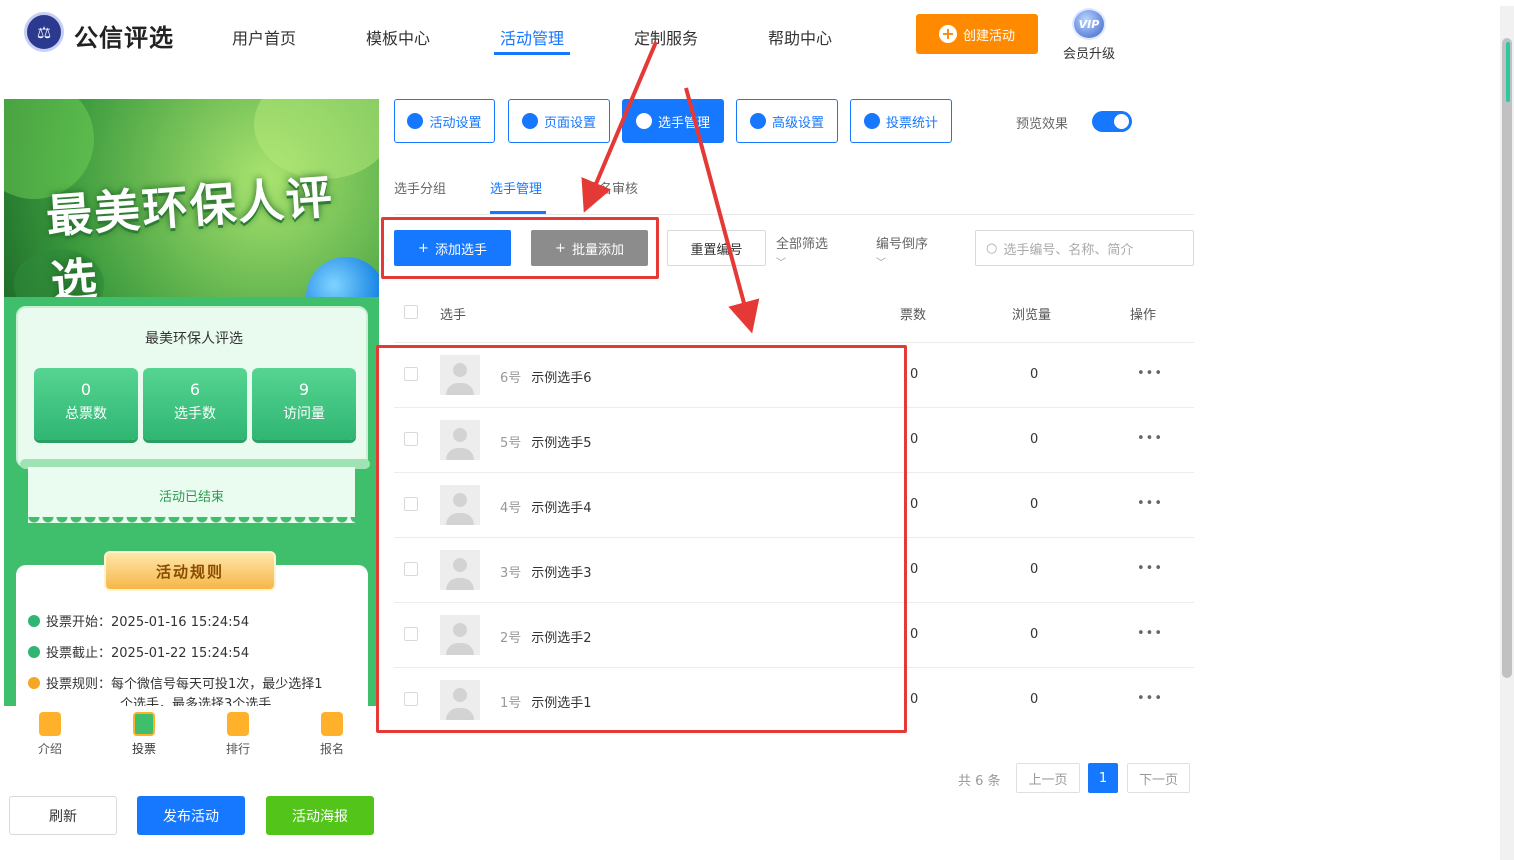 The height and width of the screenshot is (860, 1514). I want to click on page-scrollbar-thumb, so click(1507, 358).